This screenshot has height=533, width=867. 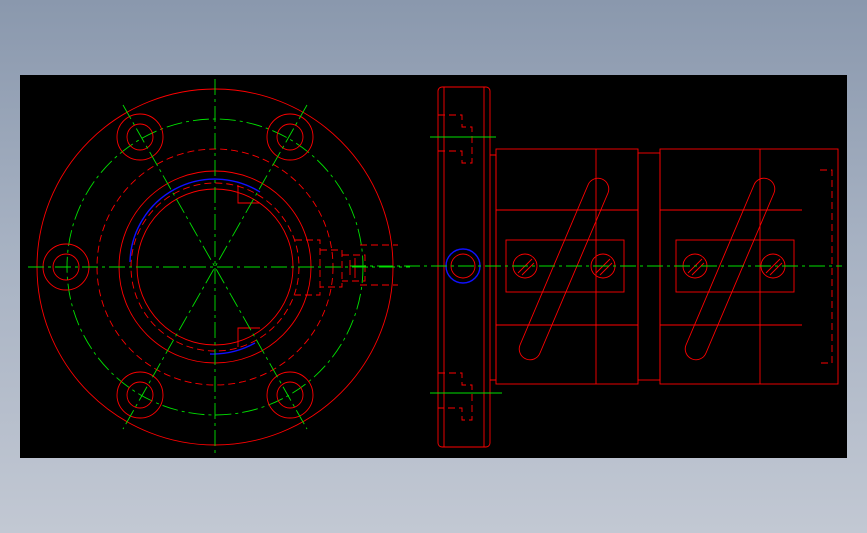 What do you see at coordinates (493, 267) in the screenshot?
I see `hub-stub` at bounding box center [493, 267].